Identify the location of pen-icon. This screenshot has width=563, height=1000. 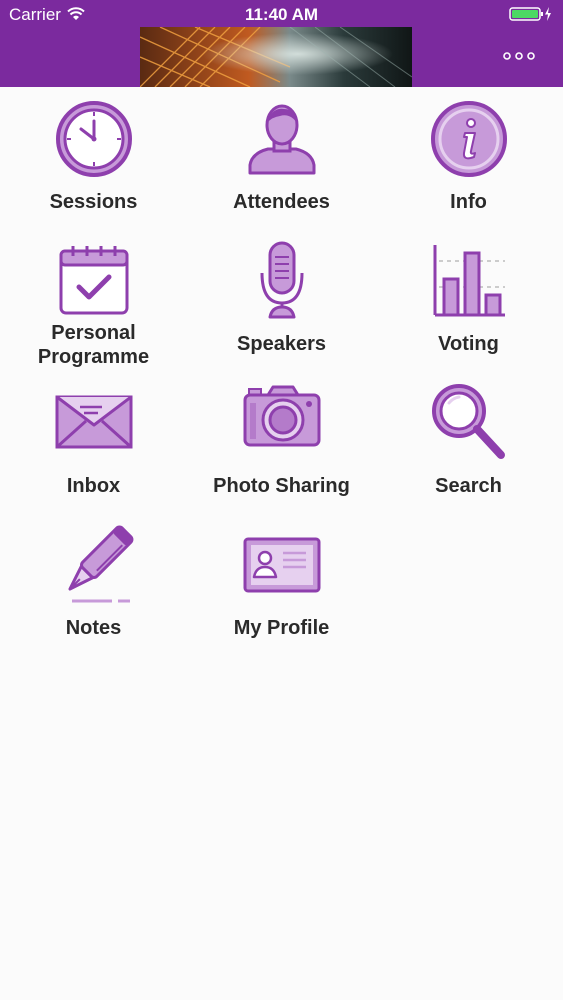
(100, 564).